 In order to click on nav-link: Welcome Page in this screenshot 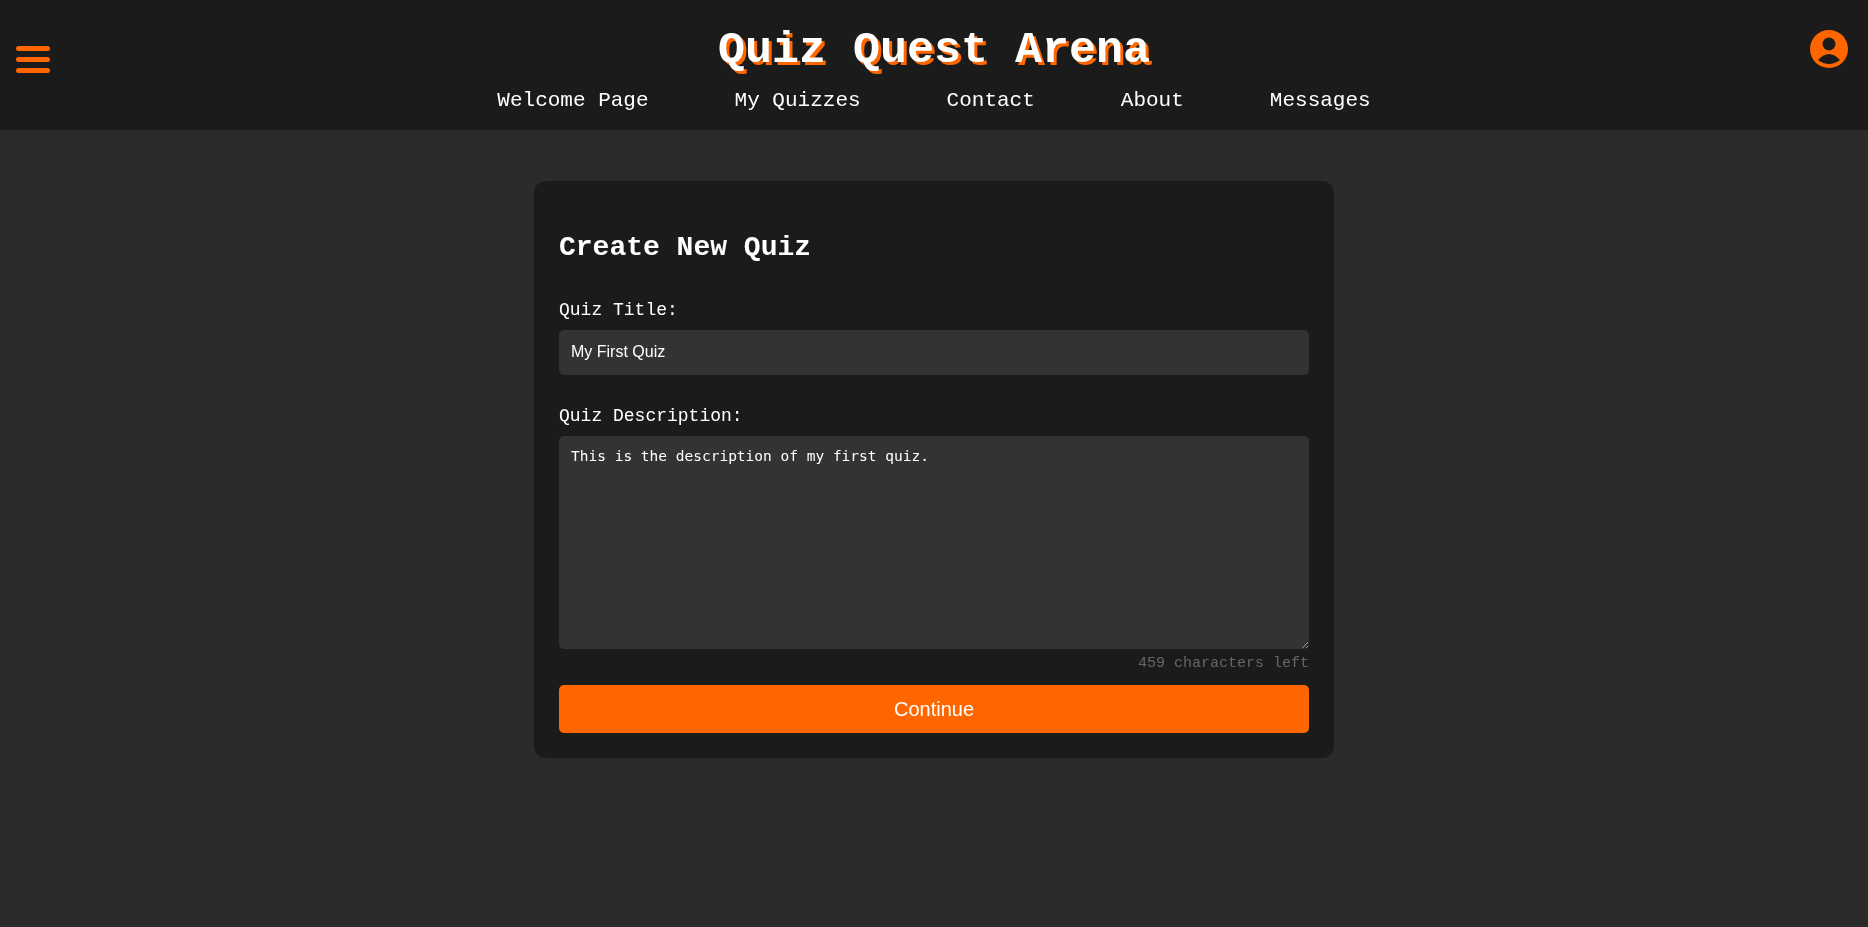, I will do `click(573, 101)`.